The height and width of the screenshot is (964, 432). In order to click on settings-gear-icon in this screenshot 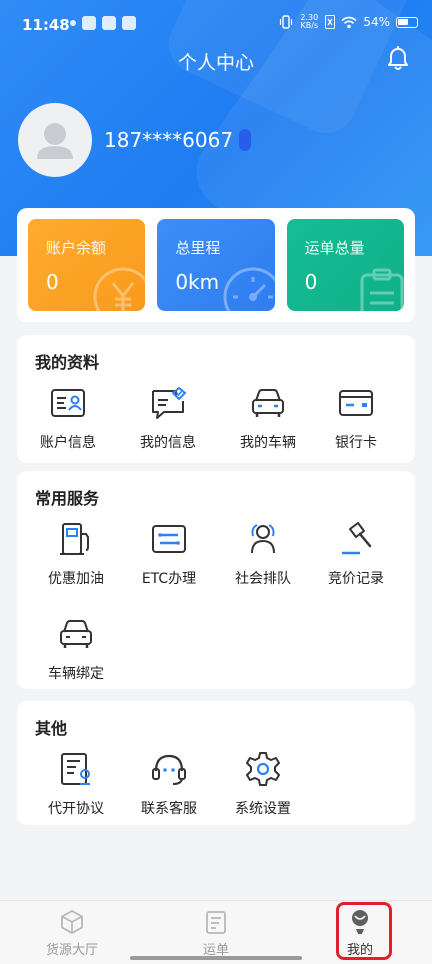, I will do `click(263, 769)`.